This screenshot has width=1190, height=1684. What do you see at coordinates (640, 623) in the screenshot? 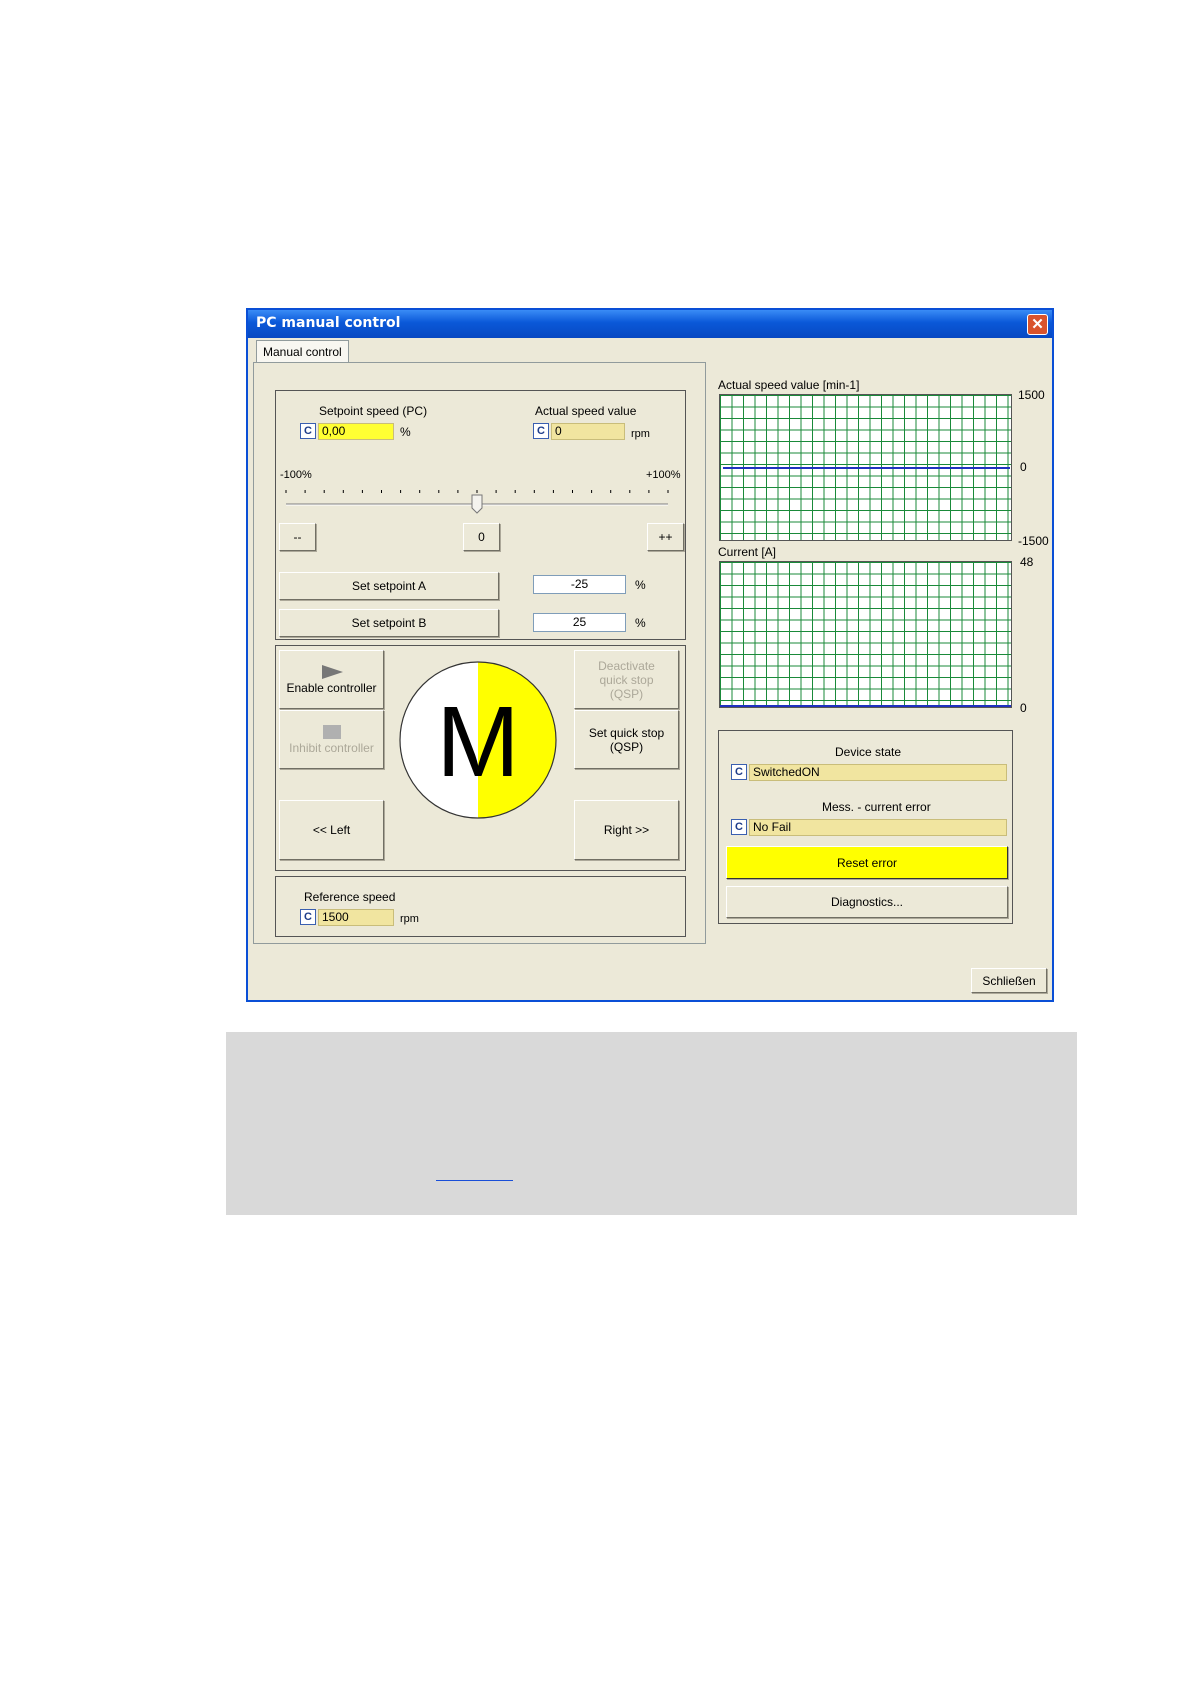
I see `setpoint-b-unit: %` at bounding box center [640, 623].